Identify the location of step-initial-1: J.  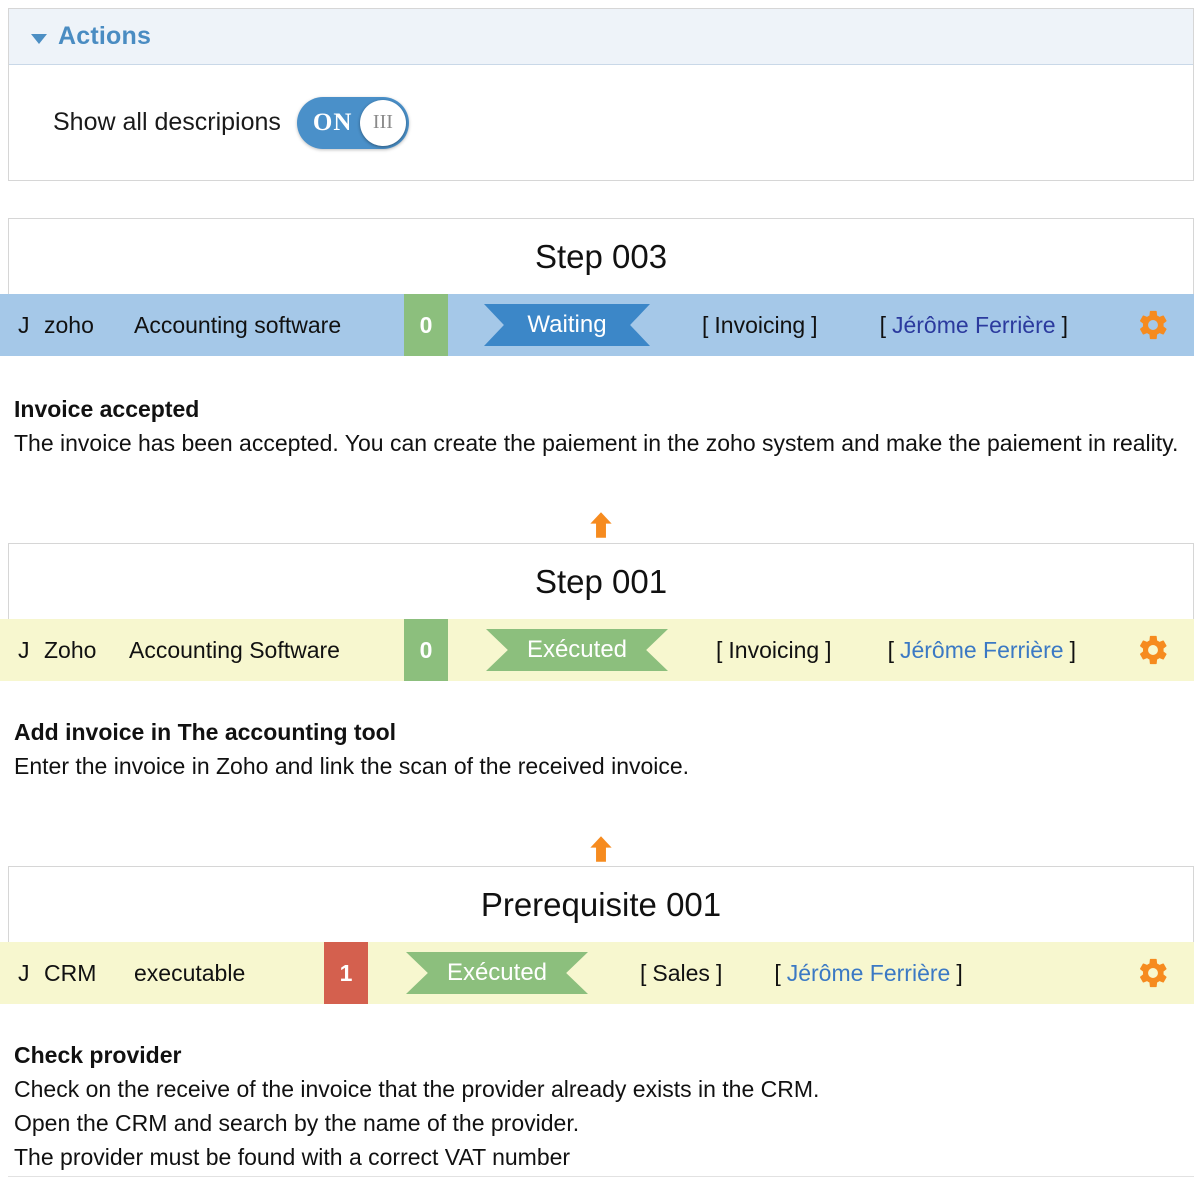
(24, 649).